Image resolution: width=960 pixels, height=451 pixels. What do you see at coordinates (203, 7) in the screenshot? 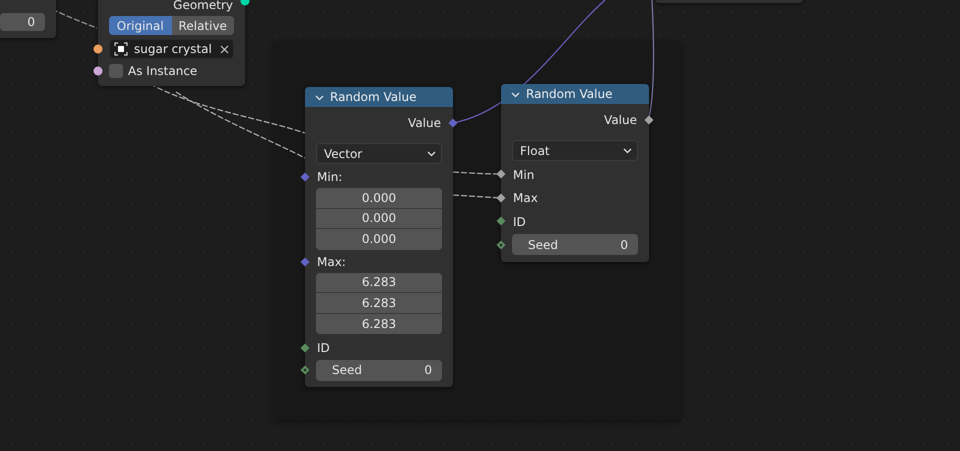
I see `socket-label: Geometry` at bounding box center [203, 7].